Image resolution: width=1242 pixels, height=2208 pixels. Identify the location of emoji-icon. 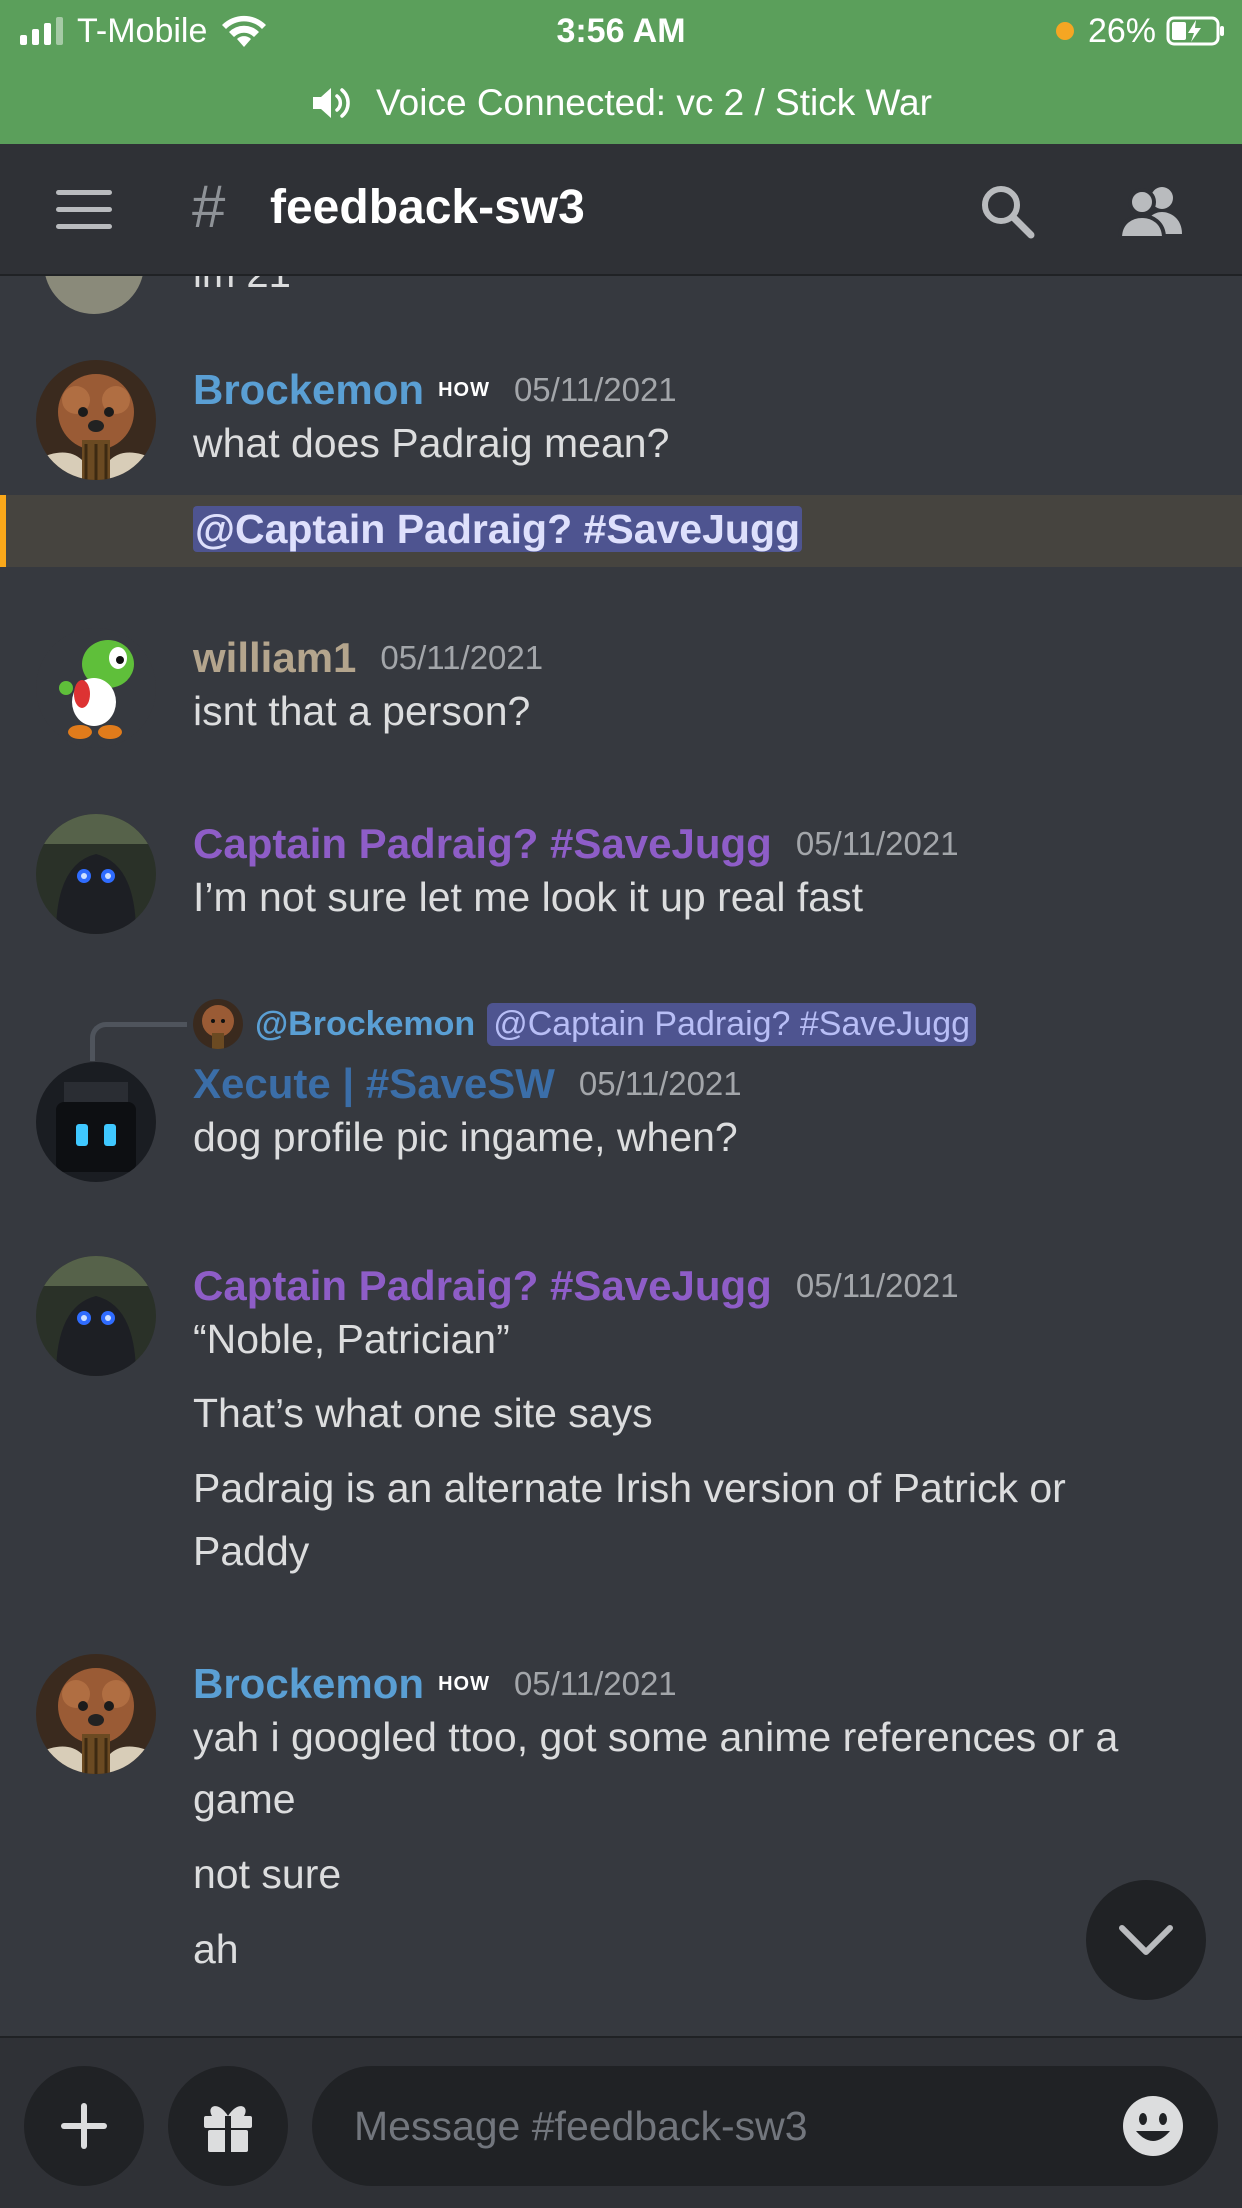
(1153, 2126).